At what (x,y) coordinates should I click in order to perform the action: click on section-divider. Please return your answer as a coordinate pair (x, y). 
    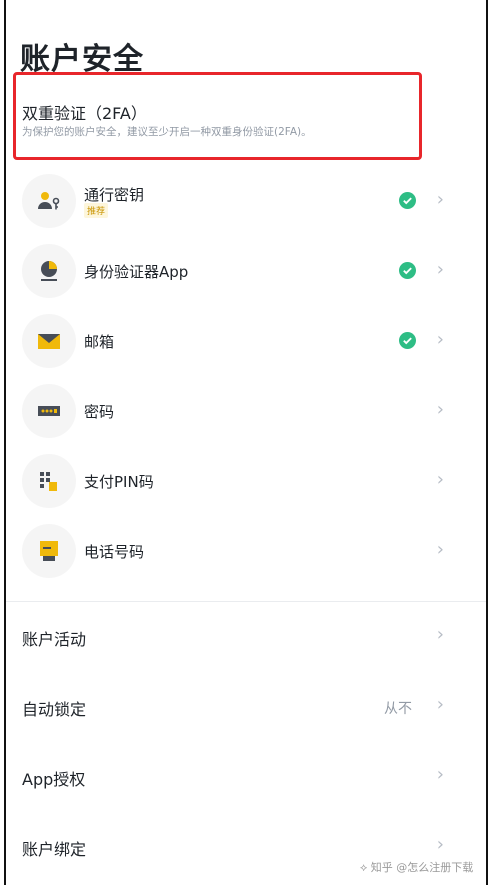
    Looking at the image, I should click on (246, 601).